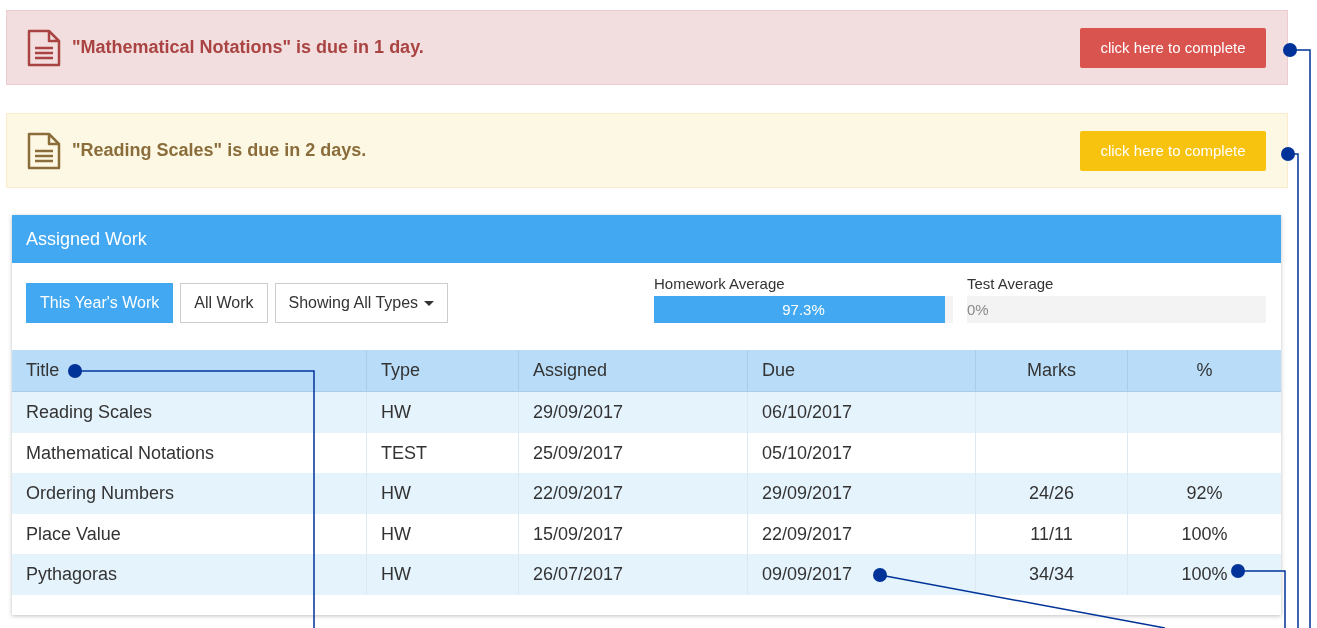 The width and height of the screenshot is (1317, 628). I want to click on table-cell: 34/34, so click(1052, 574).